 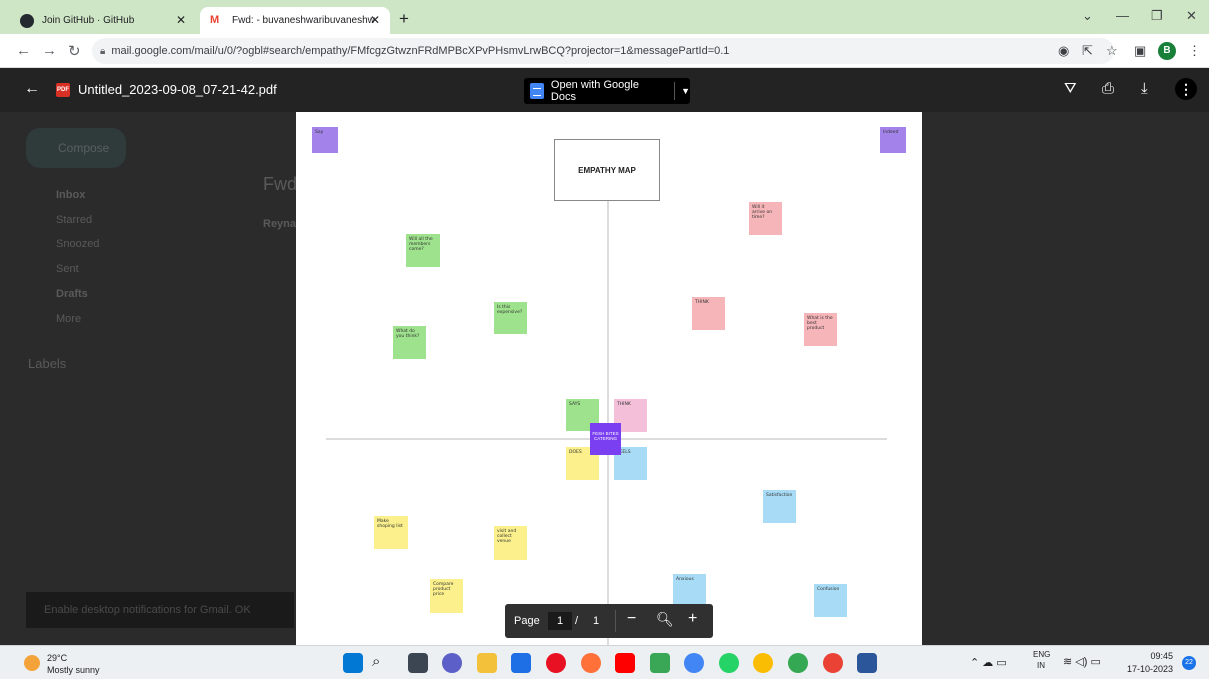 What do you see at coordinates (1041, 654) in the screenshot?
I see `language-top: ENG` at bounding box center [1041, 654].